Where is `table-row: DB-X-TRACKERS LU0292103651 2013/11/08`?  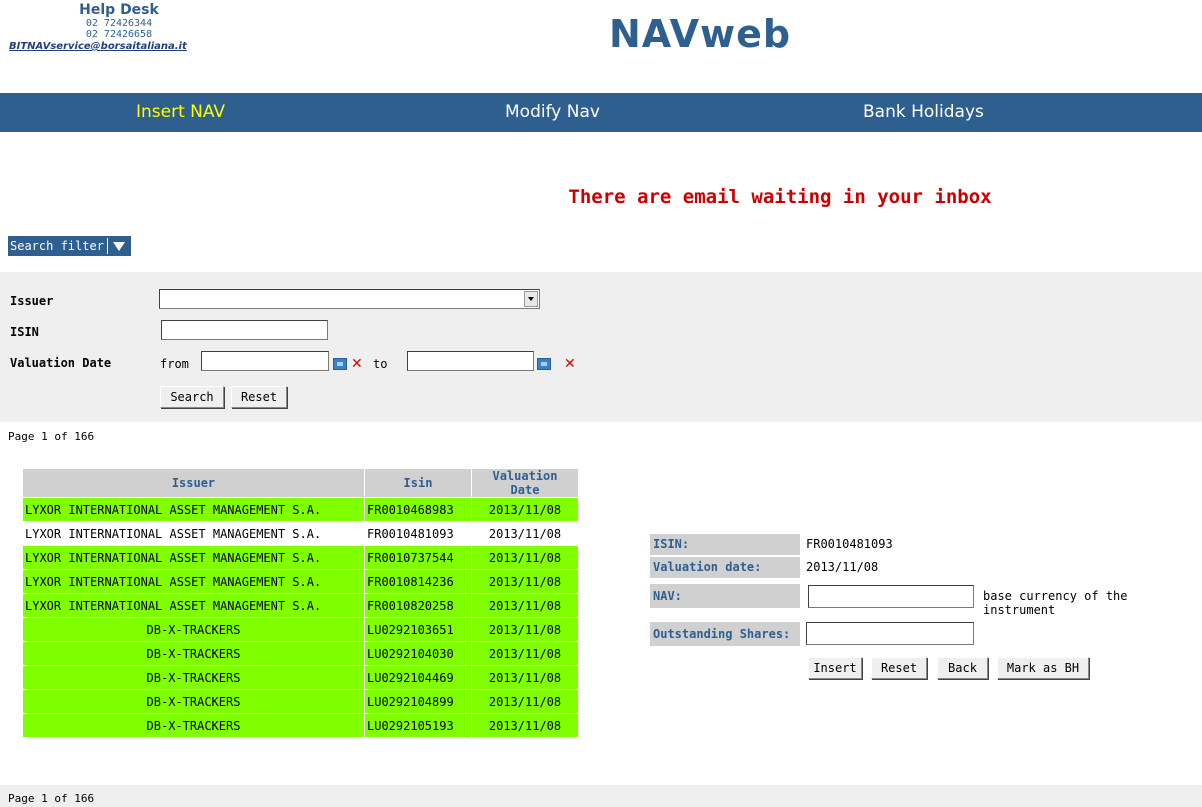 table-row: DB-X-TRACKERS LU0292103651 2013/11/08 is located at coordinates (300, 629).